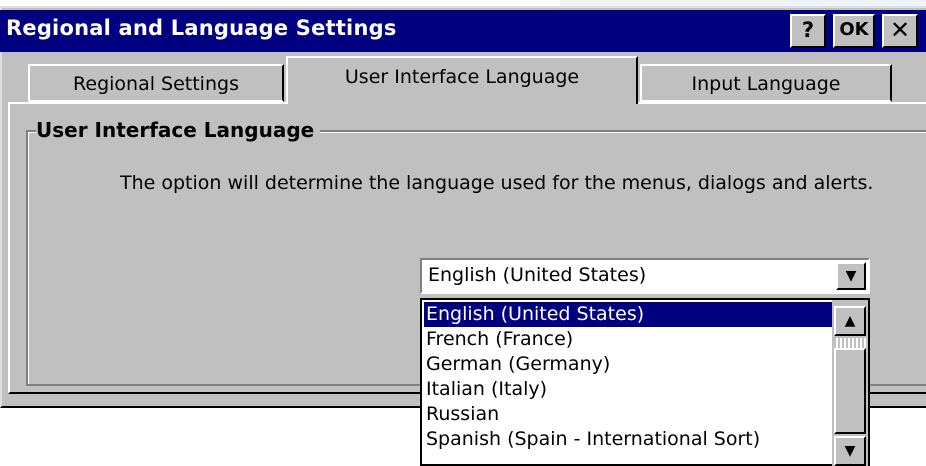 The image size is (926, 466). What do you see at coordinates (628, 364) in the screenshot?
I see `list-item-german: German (Germany)` at bounding box center [628, 364].